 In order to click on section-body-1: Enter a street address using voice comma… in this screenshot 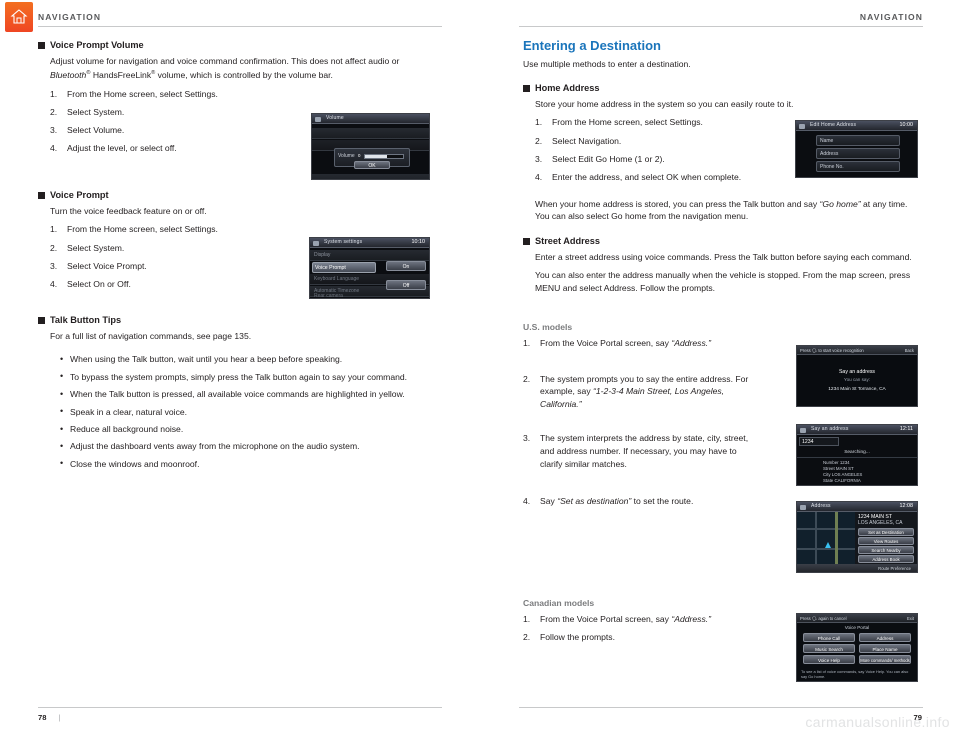, I will do `click(723, 257)`.